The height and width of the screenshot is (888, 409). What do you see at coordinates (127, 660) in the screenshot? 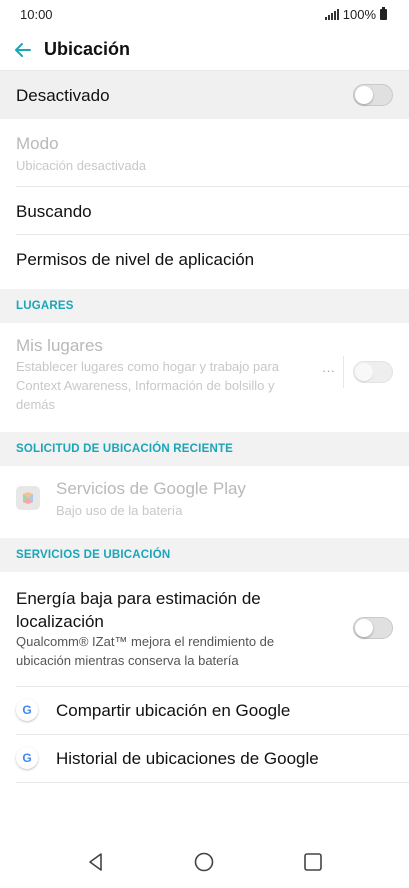
I see `low-power-summary-line2: ubicación mientras conserva la batería` at bounding box center [127, 660].